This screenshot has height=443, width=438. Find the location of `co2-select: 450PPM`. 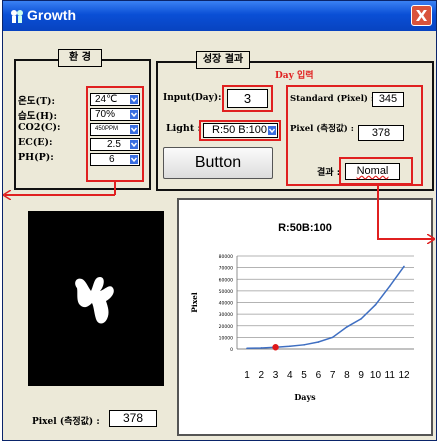

co2-select: 450PPM is located at coordinates (115, 129).